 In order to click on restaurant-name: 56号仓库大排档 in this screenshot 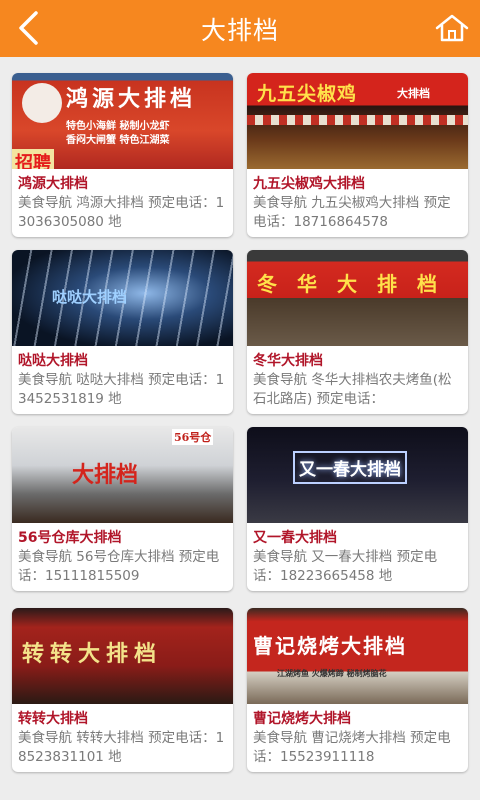, I will do `click(70, 538)`.